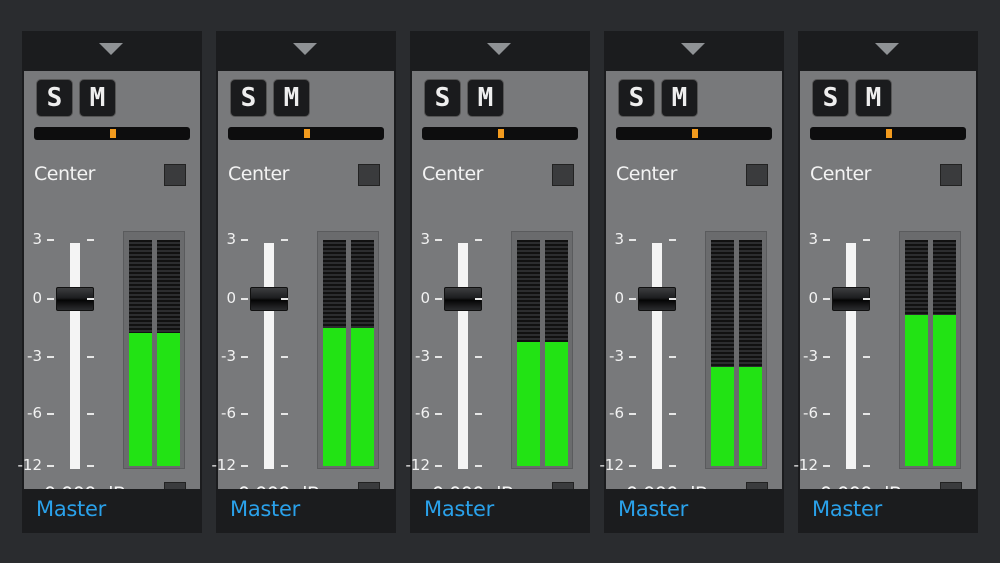  I want to click on scale-label: -6, so click(616, 413).